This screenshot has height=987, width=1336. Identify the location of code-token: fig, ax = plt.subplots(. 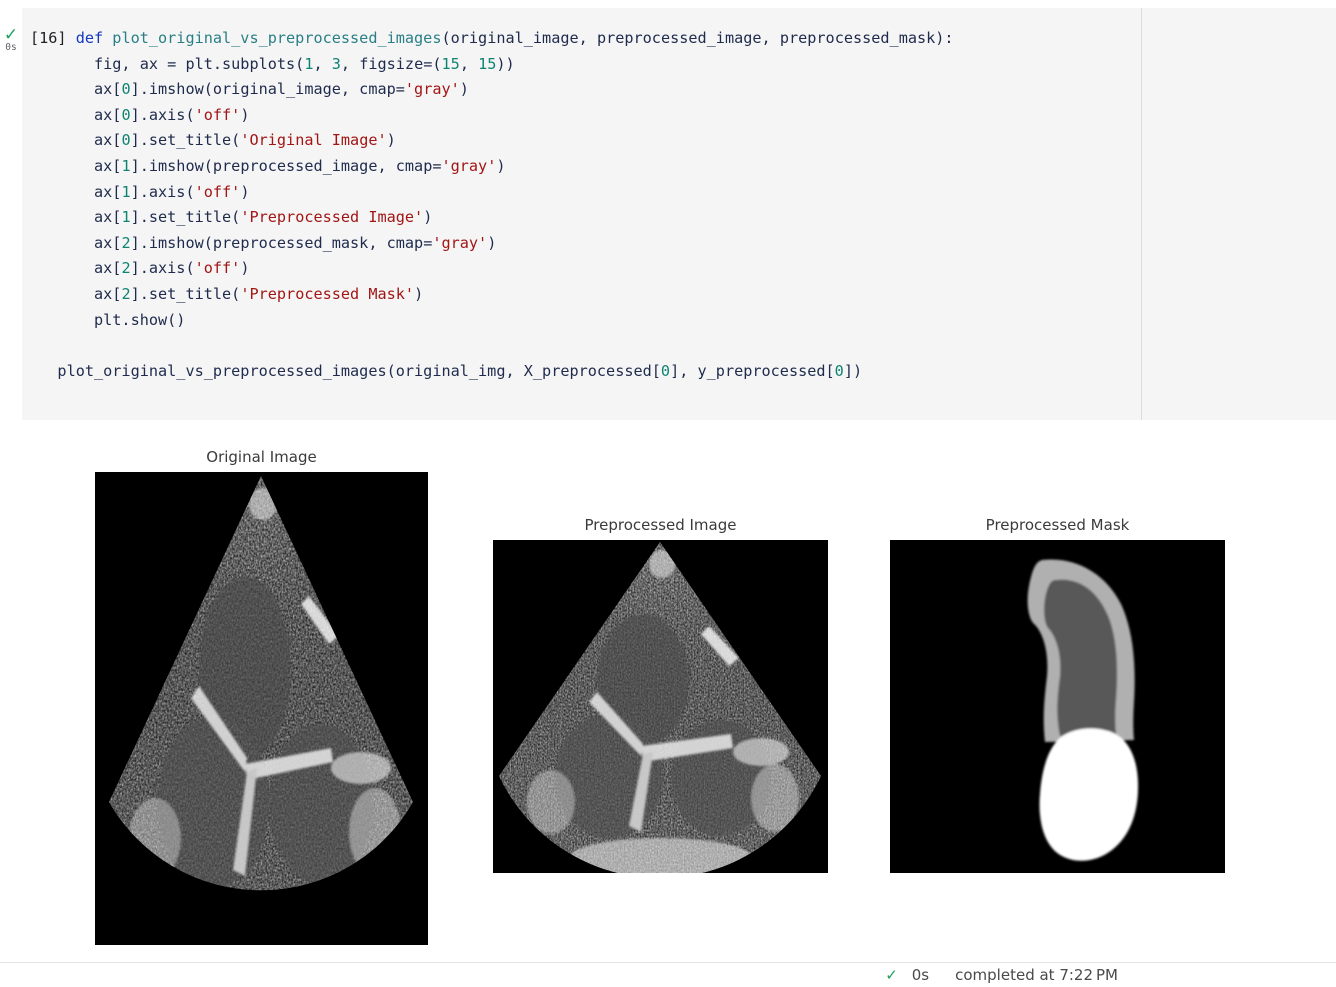
(167, 63).